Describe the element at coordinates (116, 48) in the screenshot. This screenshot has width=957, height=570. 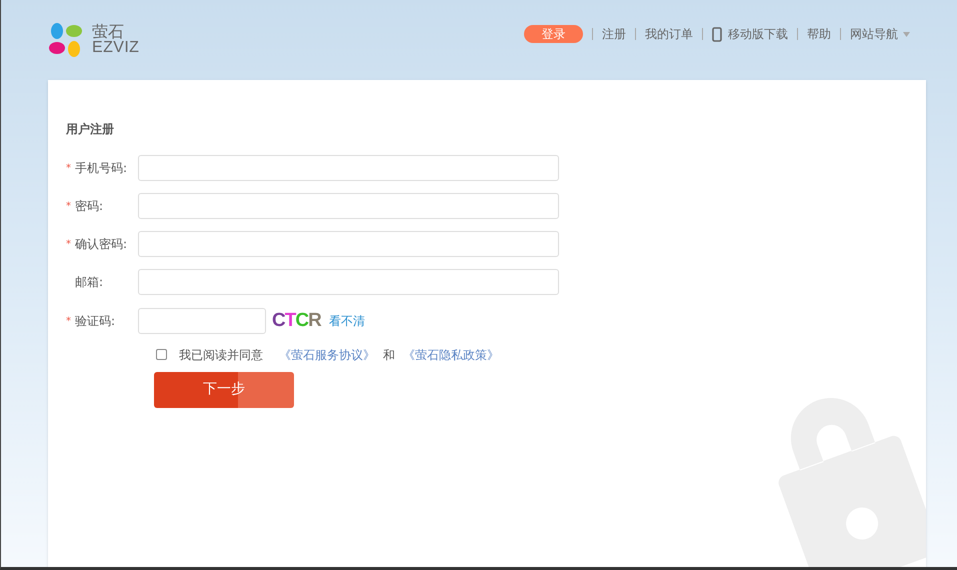
I see `logo-subtext: EZVIZ` at that location.